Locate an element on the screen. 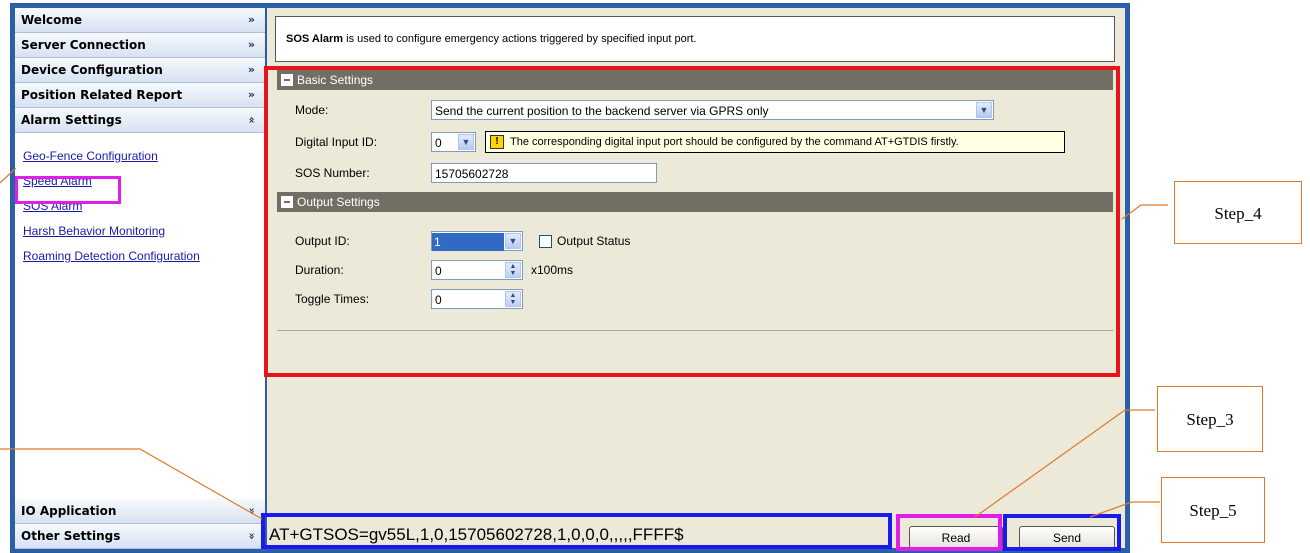 This screenshot has width=1310, height=553. callout-line-step4 is located at coordinates (1144, 212).